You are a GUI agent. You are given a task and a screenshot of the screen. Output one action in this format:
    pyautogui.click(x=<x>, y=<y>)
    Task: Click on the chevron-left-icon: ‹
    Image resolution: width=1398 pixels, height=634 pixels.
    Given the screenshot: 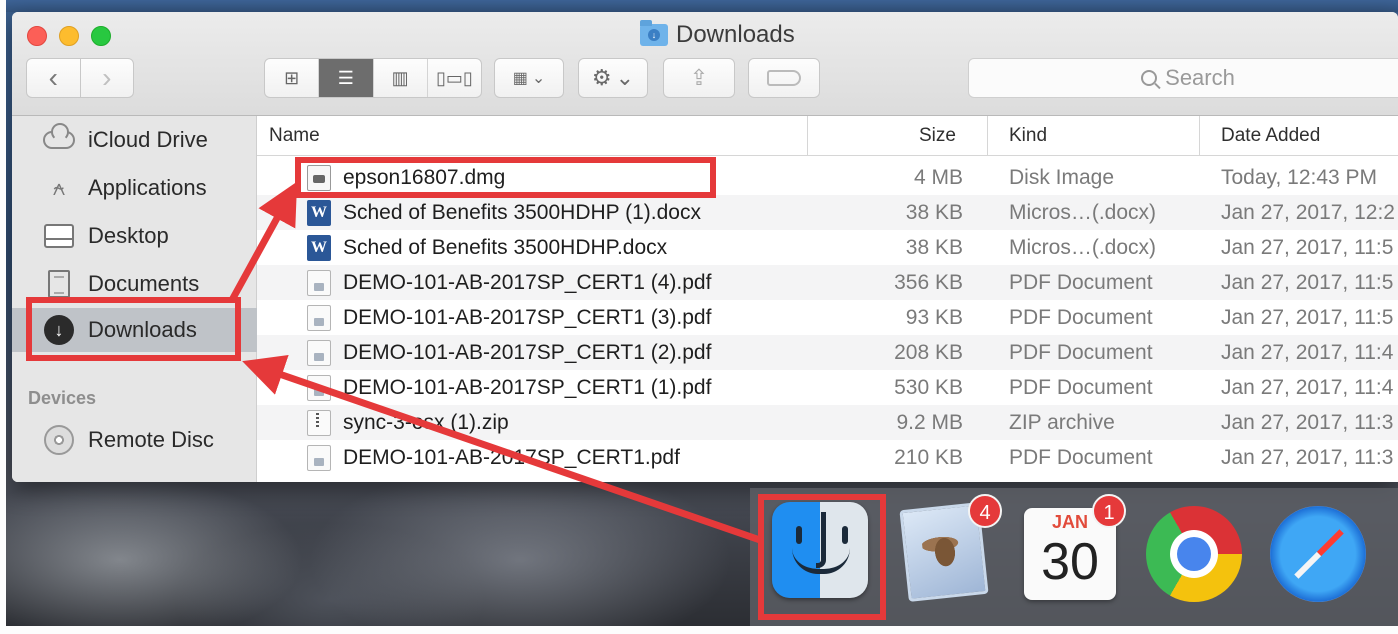 What is the action you would take?
    pyautogui.click(x=53, y=77)
    